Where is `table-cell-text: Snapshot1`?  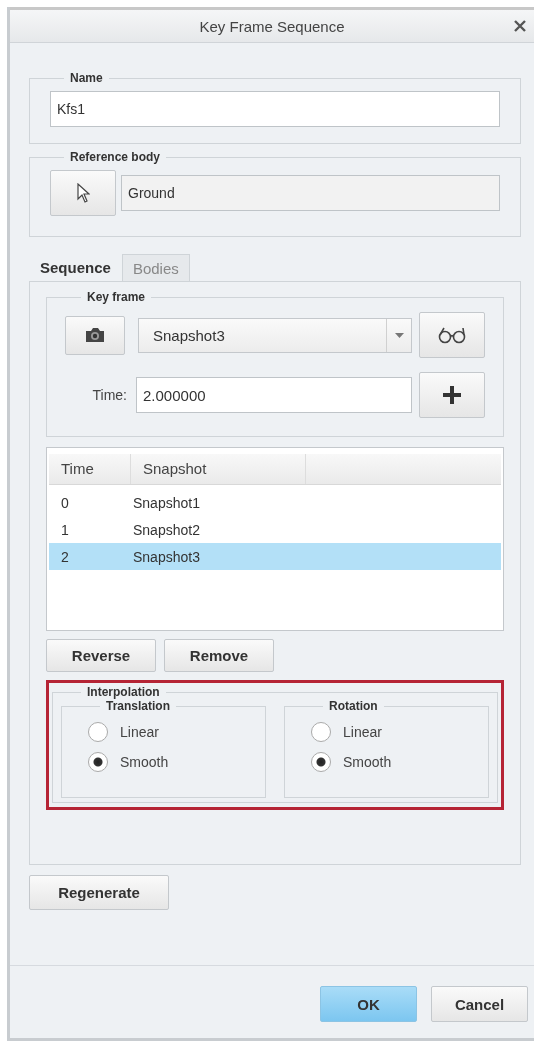
table-cell-text: Snapshot1 is located at coordinates (166, 502).